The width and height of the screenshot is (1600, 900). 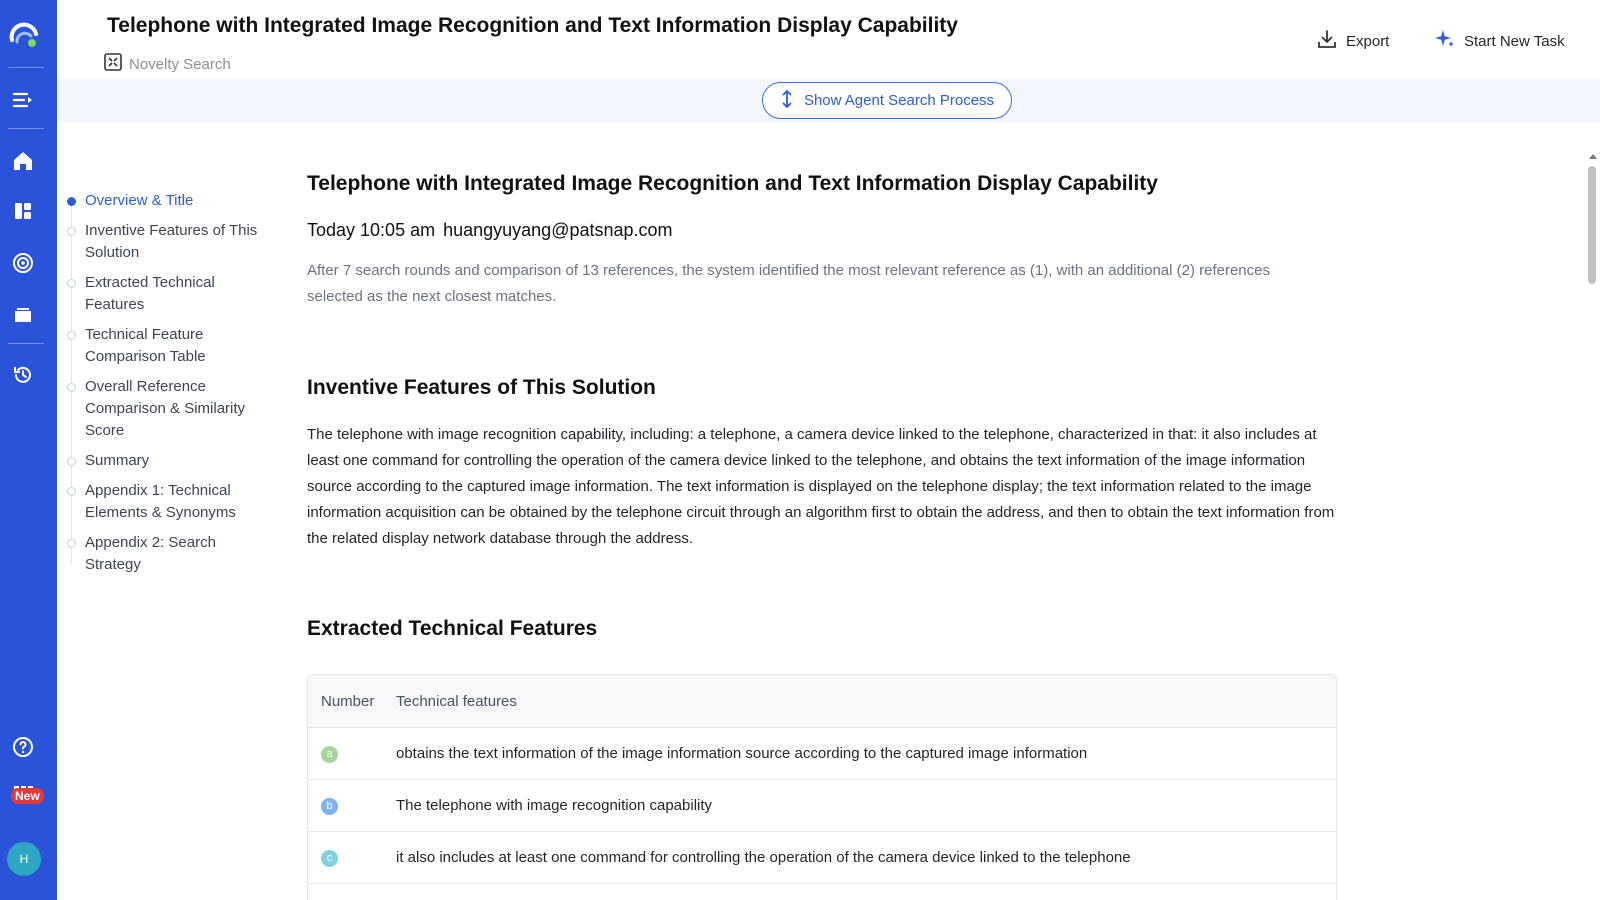 I want to click on section-extracted-features-title: Extracted Technical Features, so click(x=452, y=629).